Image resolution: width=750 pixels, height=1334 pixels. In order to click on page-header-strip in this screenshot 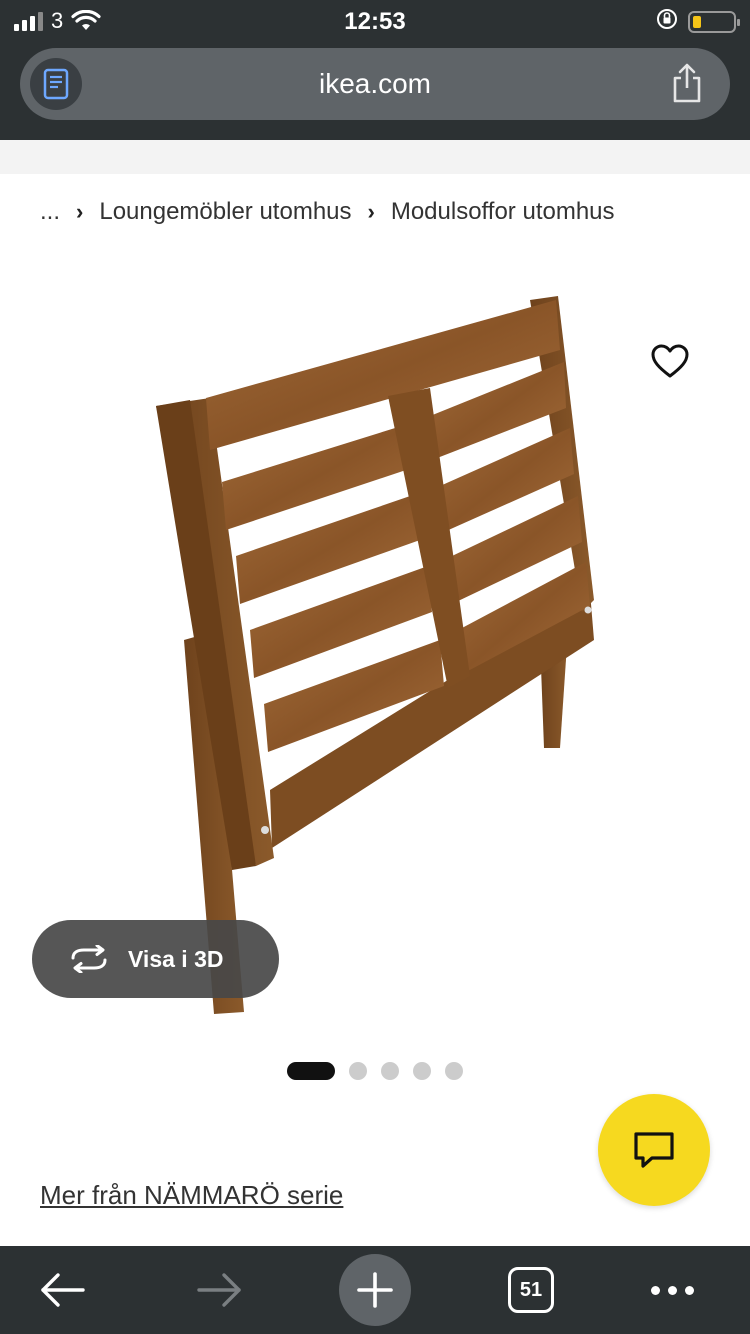, I will do `click(375, 157)`.